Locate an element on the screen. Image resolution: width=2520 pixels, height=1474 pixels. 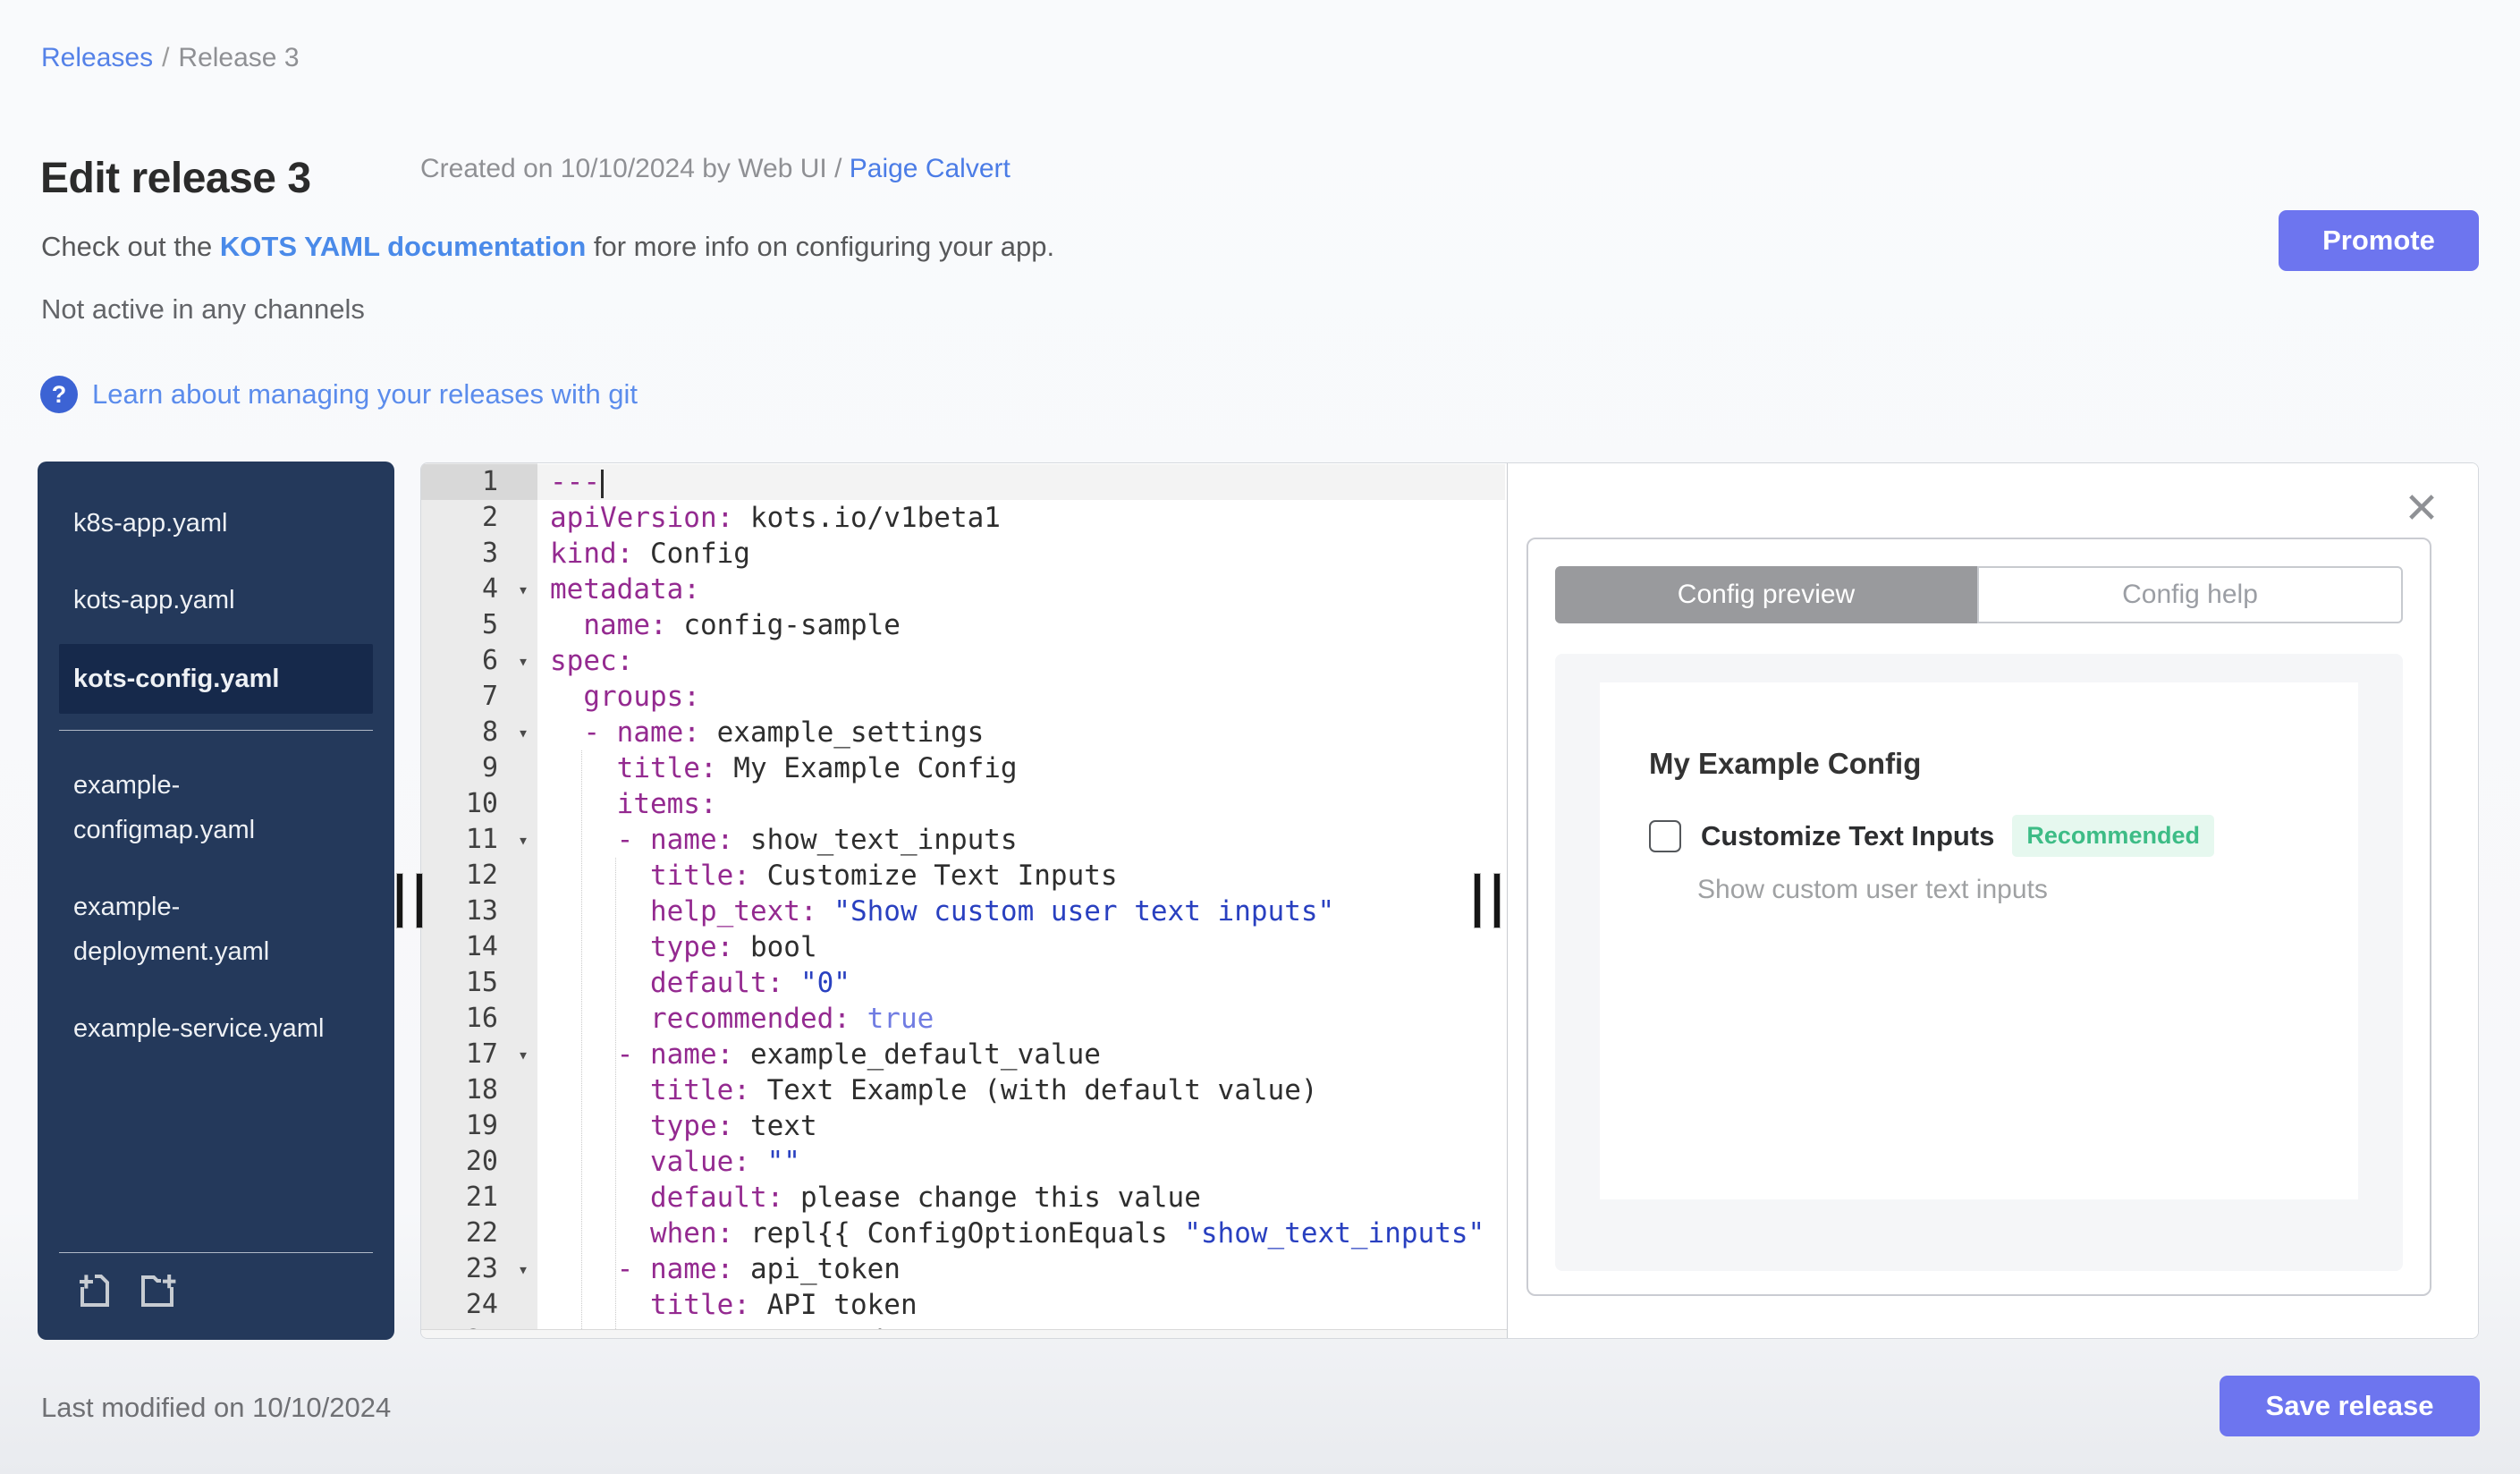
editor-line-5: 5 name: config-sample is located at coordinates (963, 625).